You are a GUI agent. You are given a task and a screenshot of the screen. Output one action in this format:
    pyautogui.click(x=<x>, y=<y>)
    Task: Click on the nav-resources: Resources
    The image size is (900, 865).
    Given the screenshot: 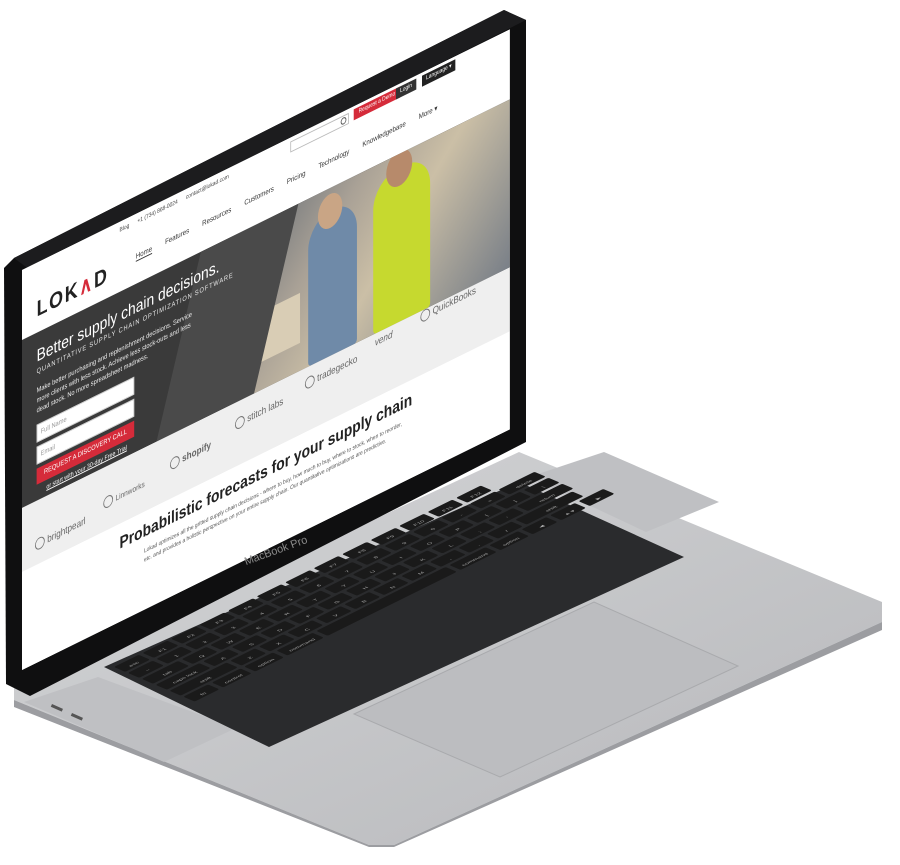 What is the action you would take?
    pyautogui.click(x=216, y=217)
    